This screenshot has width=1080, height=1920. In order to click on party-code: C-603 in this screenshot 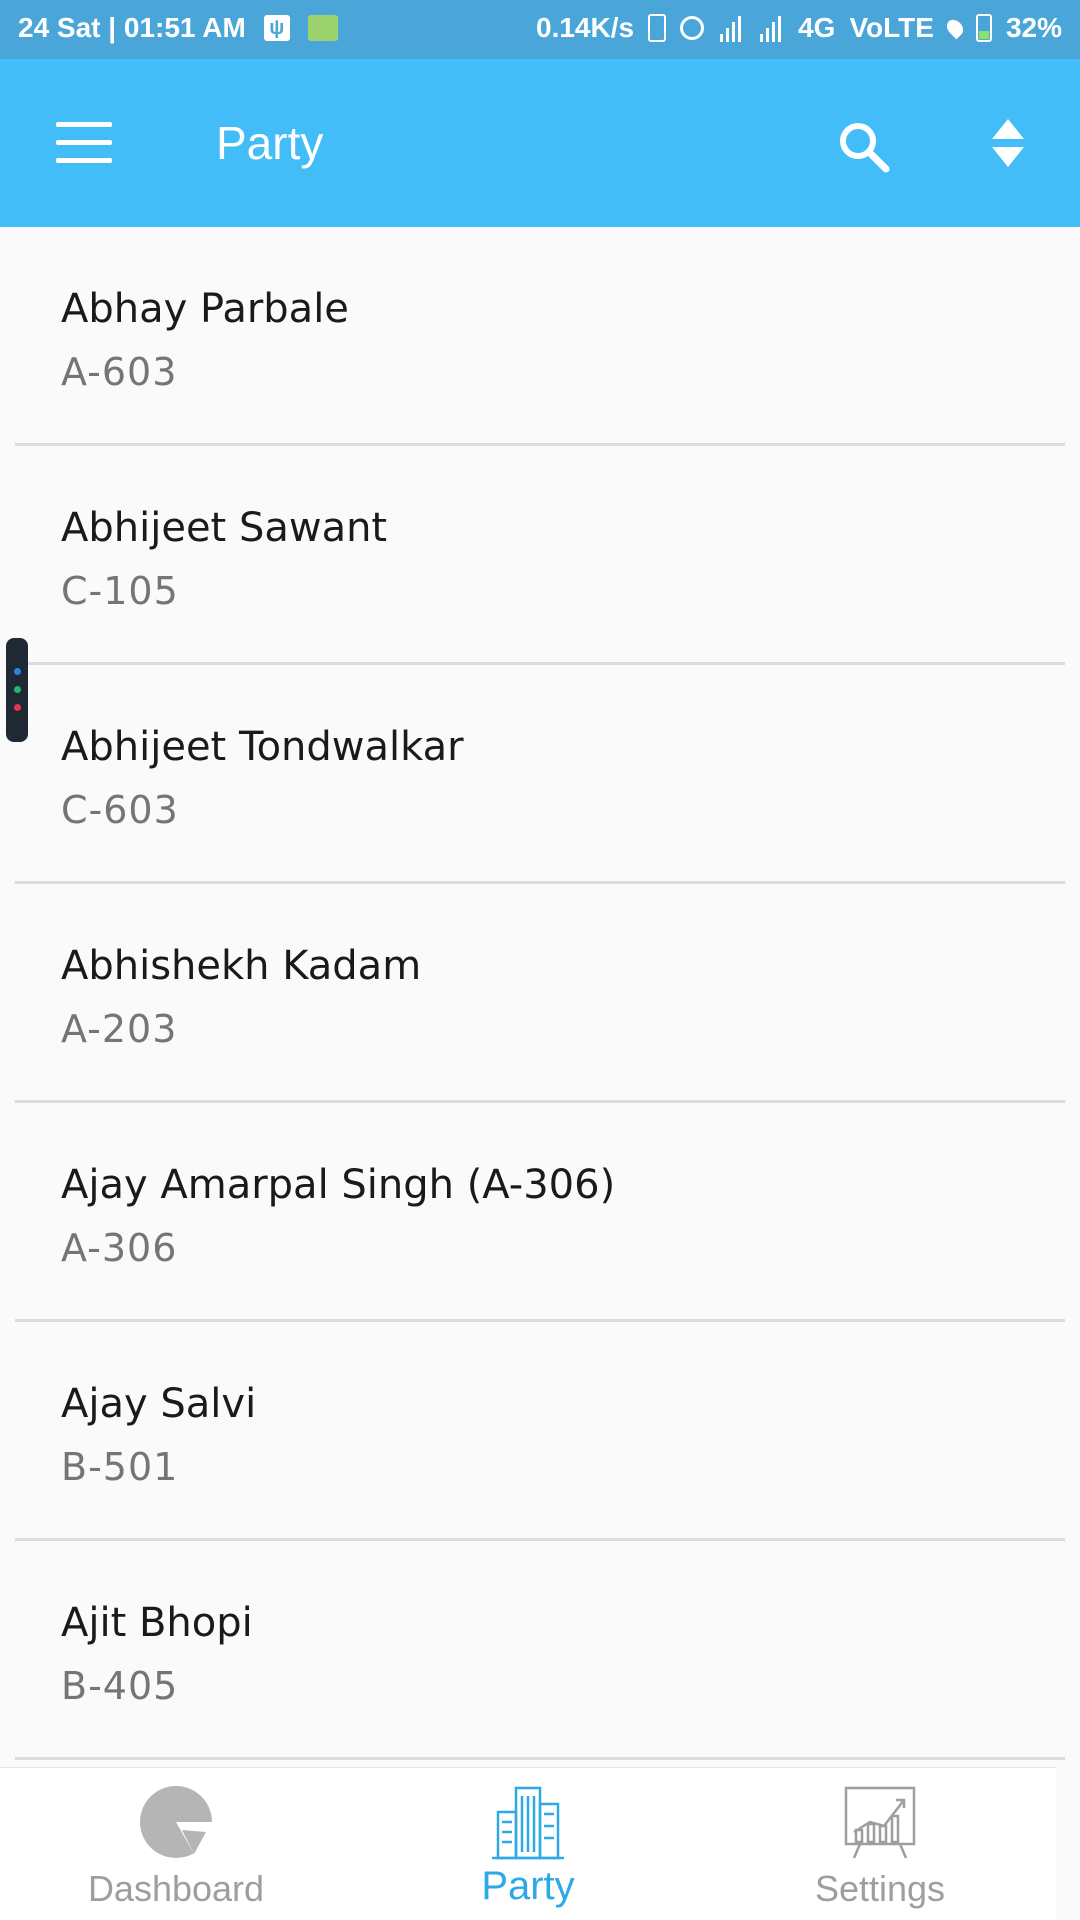, I will do `click(120, 810)`.